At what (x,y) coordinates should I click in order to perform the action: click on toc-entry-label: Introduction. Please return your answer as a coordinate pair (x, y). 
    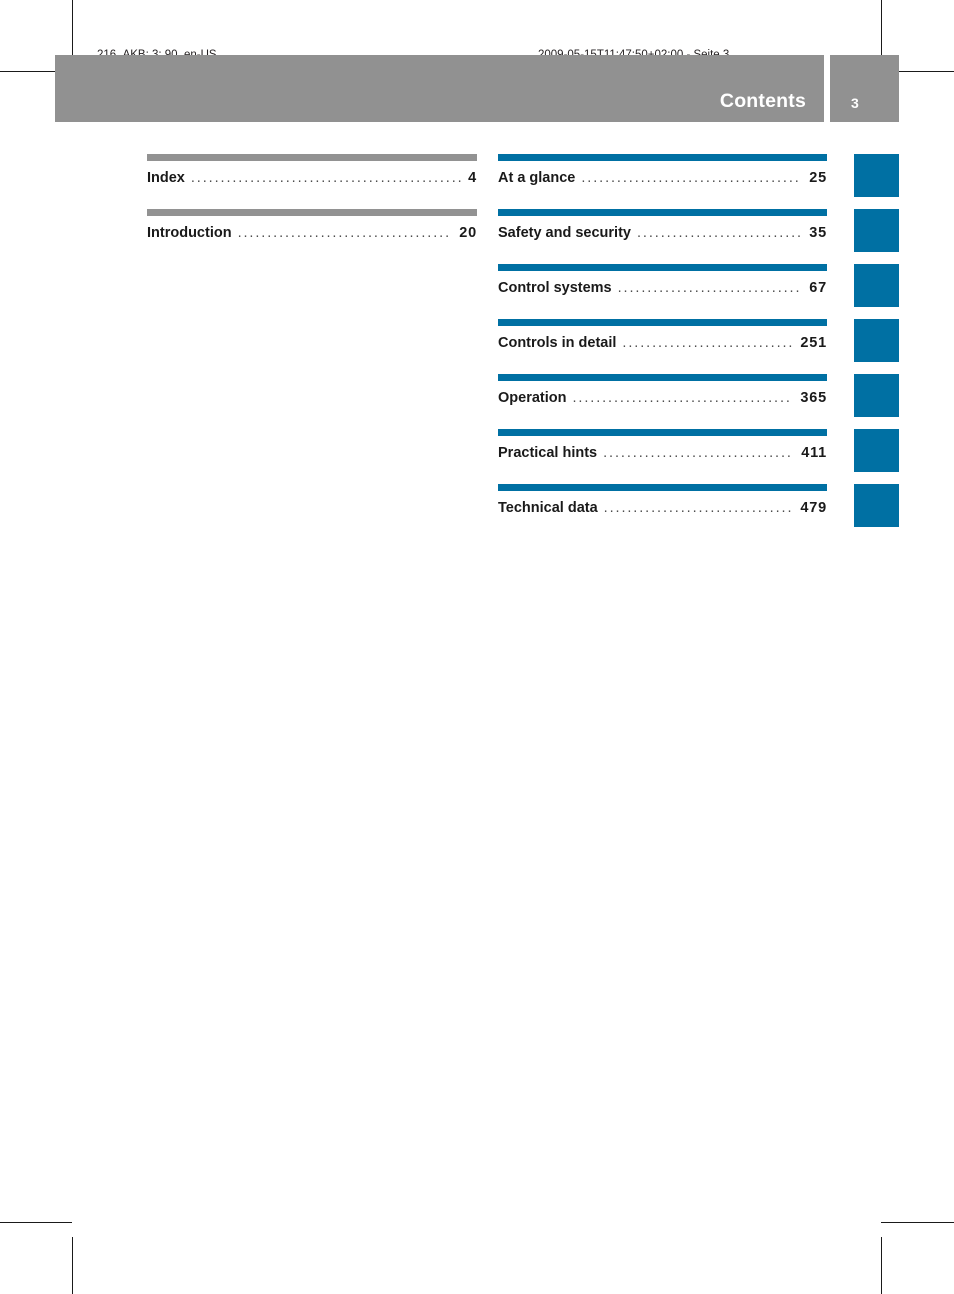
    Looking at the image, I should click on (189, 233).